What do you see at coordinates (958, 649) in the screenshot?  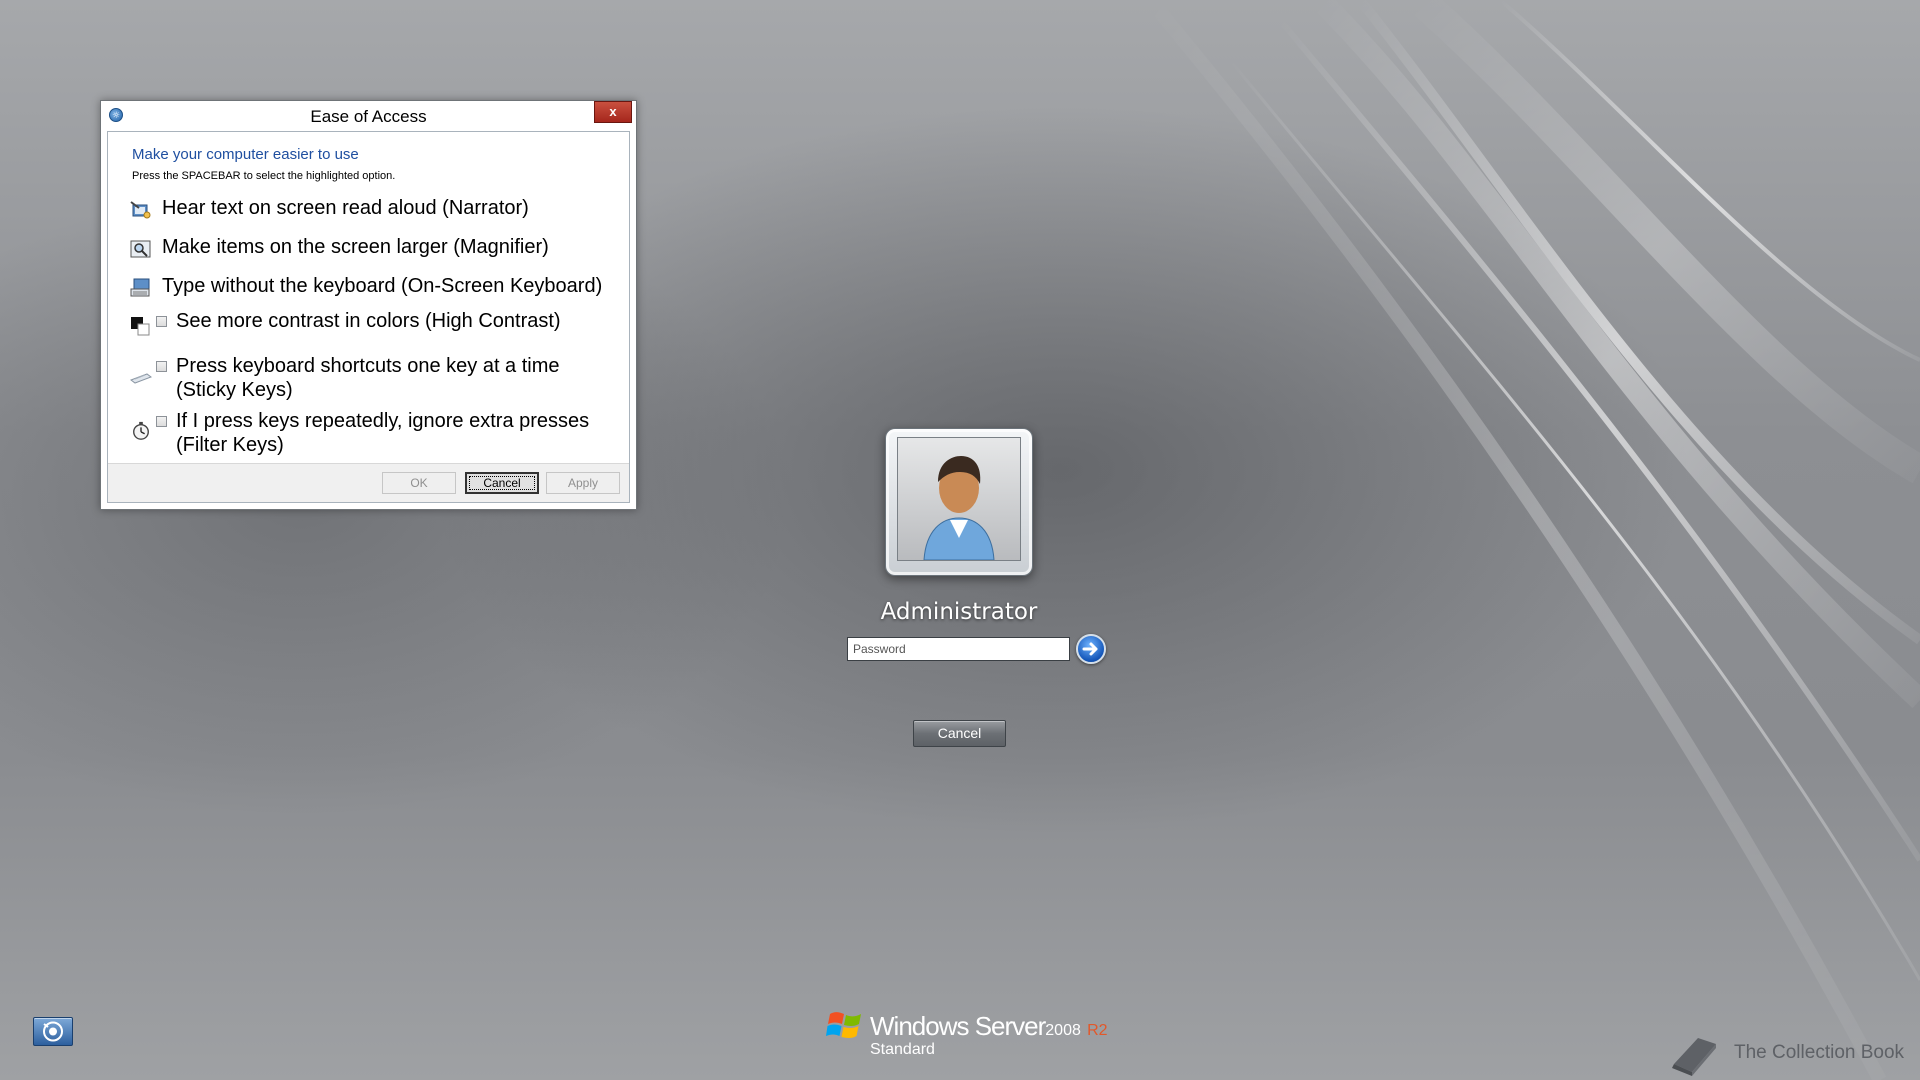 I see `password-field` at bounding box center [958, 649].